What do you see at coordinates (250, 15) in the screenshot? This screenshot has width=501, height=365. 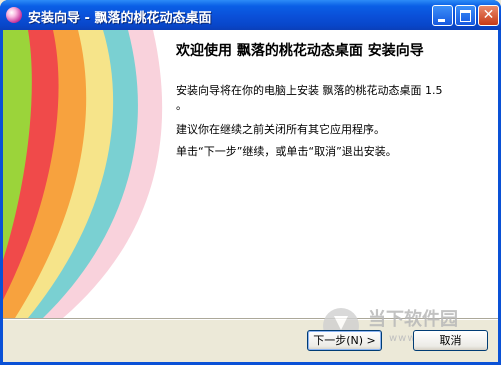 I see `title-bar: 安装向导 - 飘落的桃花动态桌面 ✕` at bounding box center [250, 15].